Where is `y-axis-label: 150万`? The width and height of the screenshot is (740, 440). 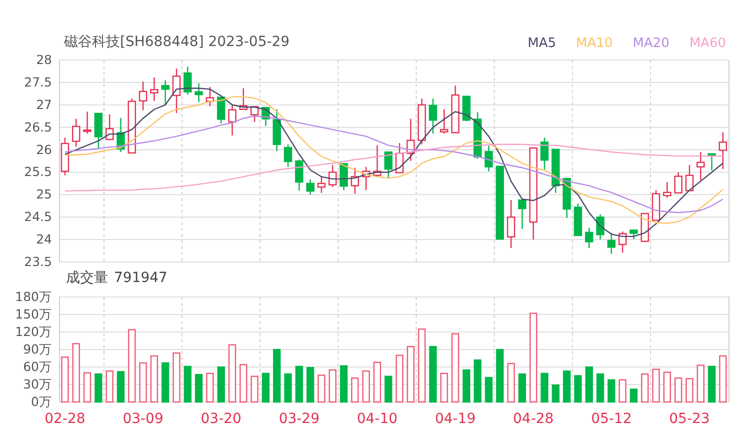 y-axis-label: 150万 is located at coordinates (33, 314).